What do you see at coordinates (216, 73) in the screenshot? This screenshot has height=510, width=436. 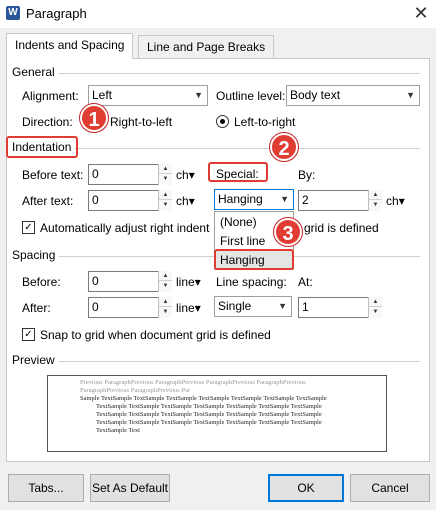 I see `general-divider` at bounding box center [216, 73].